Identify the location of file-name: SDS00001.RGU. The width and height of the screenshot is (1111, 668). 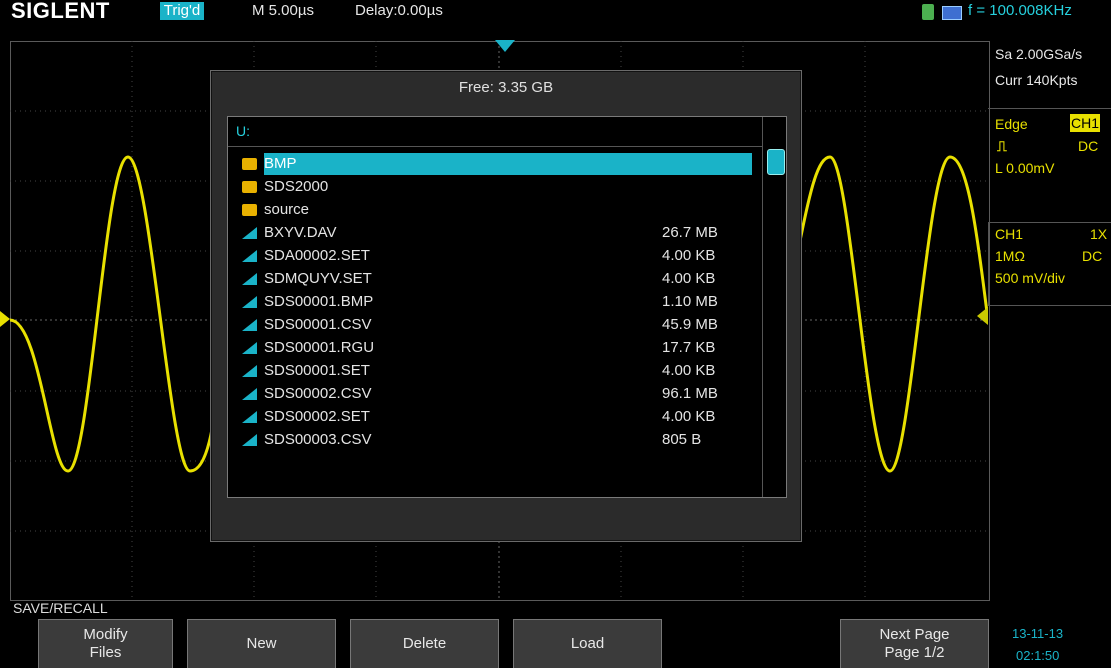
(319, 347).